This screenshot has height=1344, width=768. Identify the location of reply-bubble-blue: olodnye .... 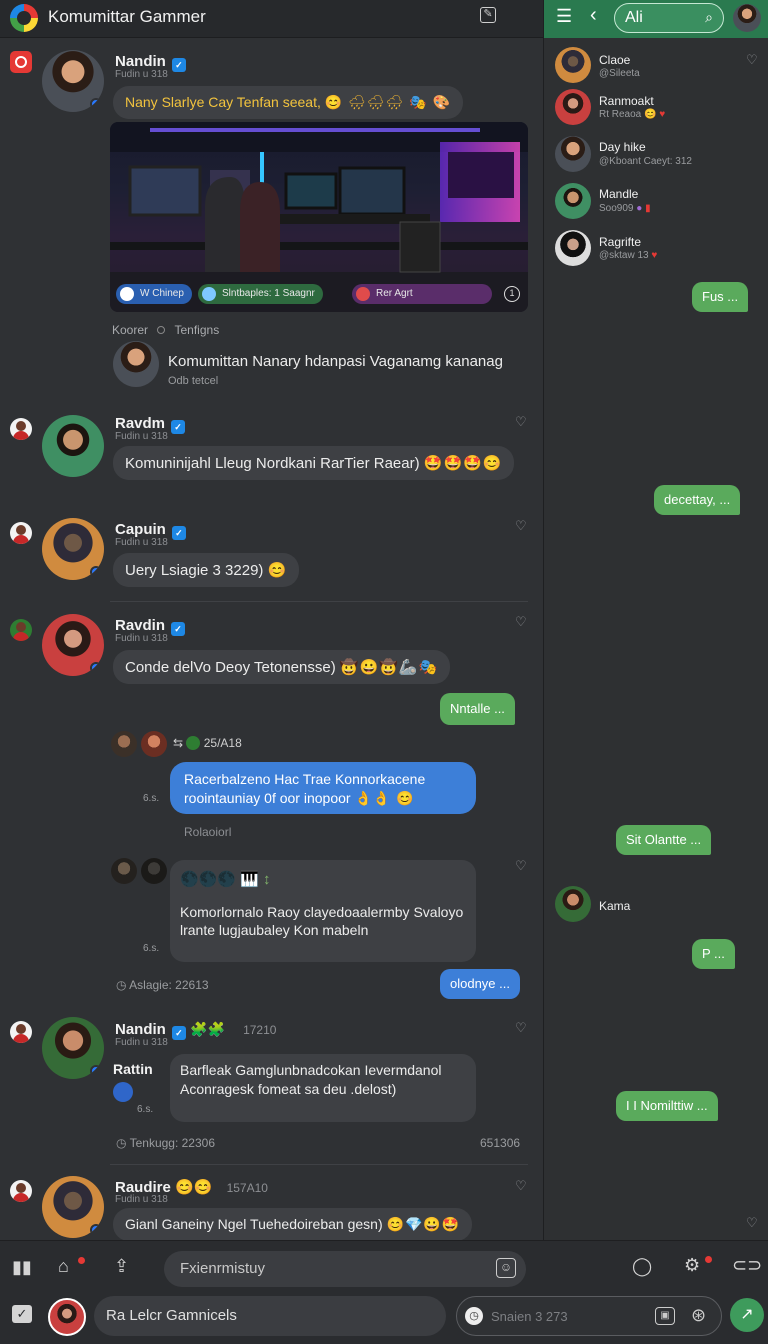
(480, 984).